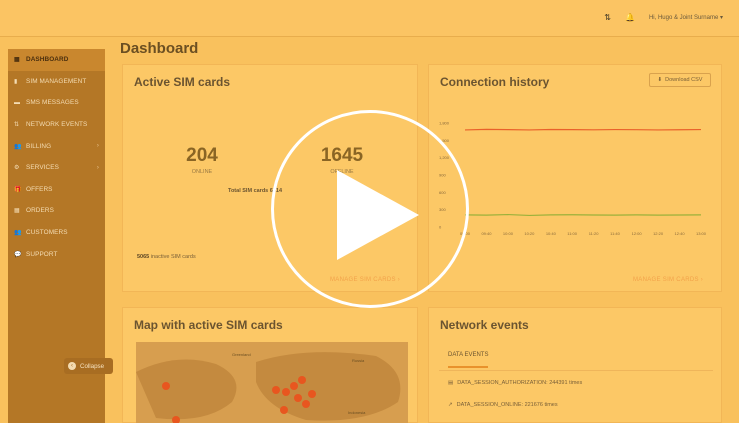  What do you see at coordinates (357, 412) in the screenshot?
I see `map-label: Indonesia` at bounding box center [357, 412].